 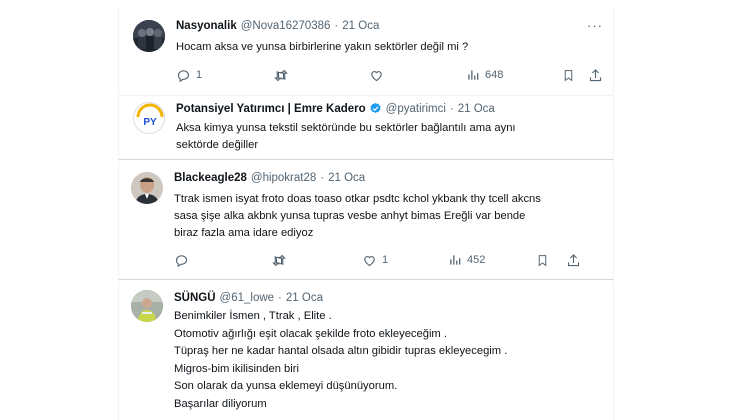 I want to click on author-handle: @Nova16270386, so click(x=286, y=26).